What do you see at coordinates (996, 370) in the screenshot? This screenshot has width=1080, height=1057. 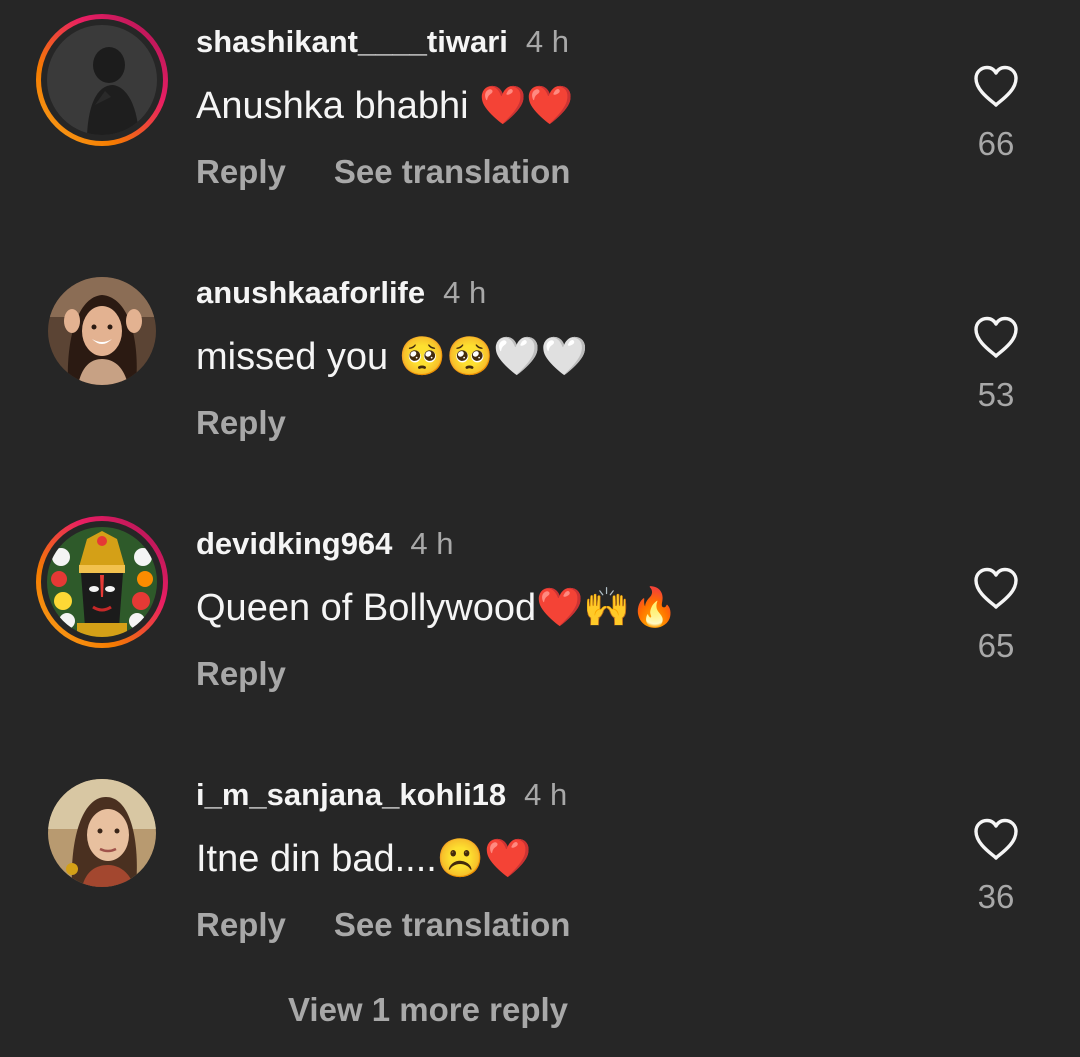 I see `like-button: 53` at bounding box center [996, 370].